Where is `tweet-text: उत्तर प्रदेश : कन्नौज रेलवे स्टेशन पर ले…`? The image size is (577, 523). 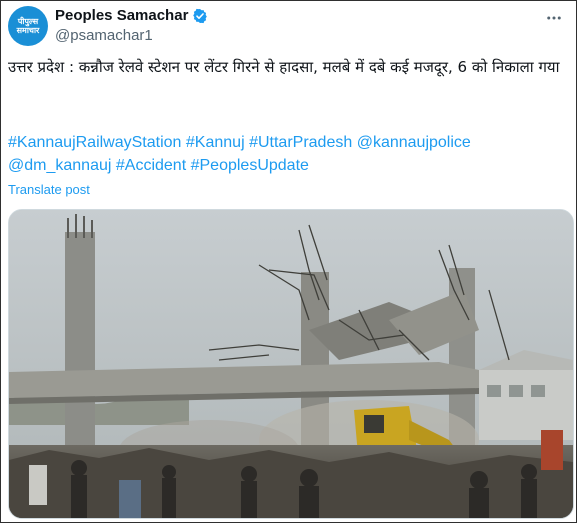
tweet-text: उत्तर प्रदेश : कन्नौज रेलवे स्टेशन पर ले… is located at coordinates (284, 67).